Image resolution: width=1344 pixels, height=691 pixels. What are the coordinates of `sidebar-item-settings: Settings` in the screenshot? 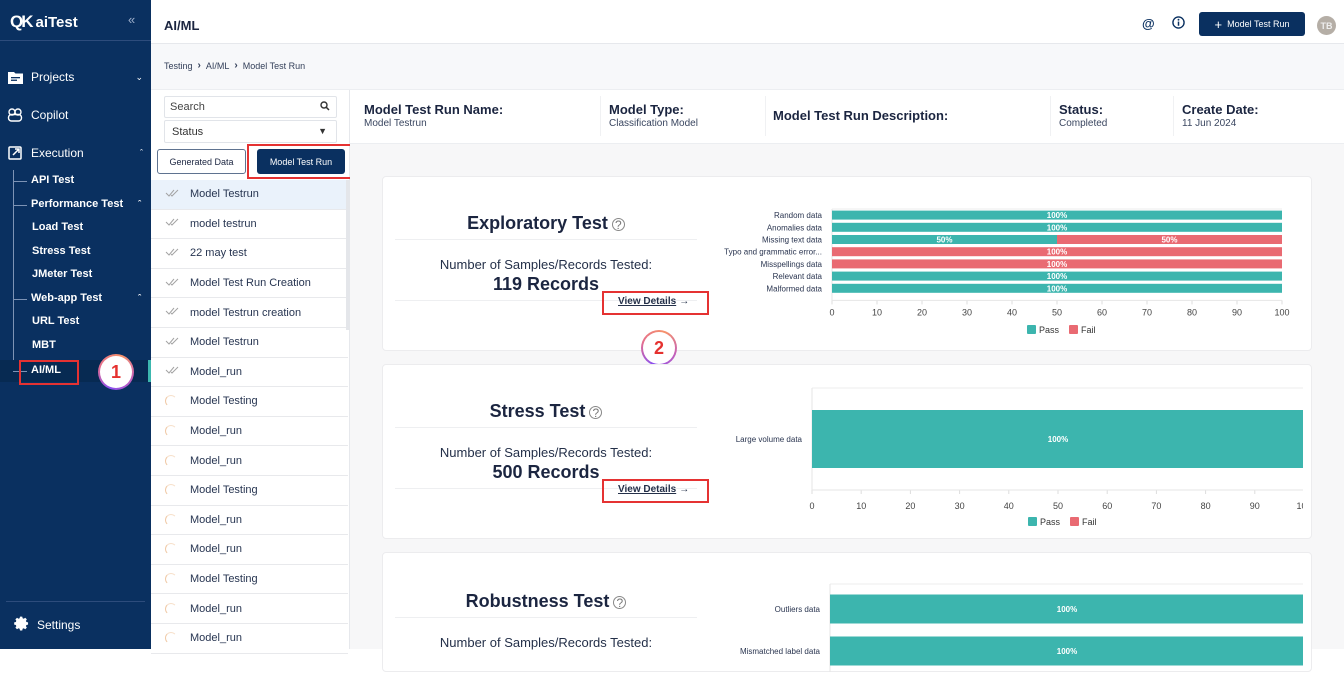 It's located at (47, 625).